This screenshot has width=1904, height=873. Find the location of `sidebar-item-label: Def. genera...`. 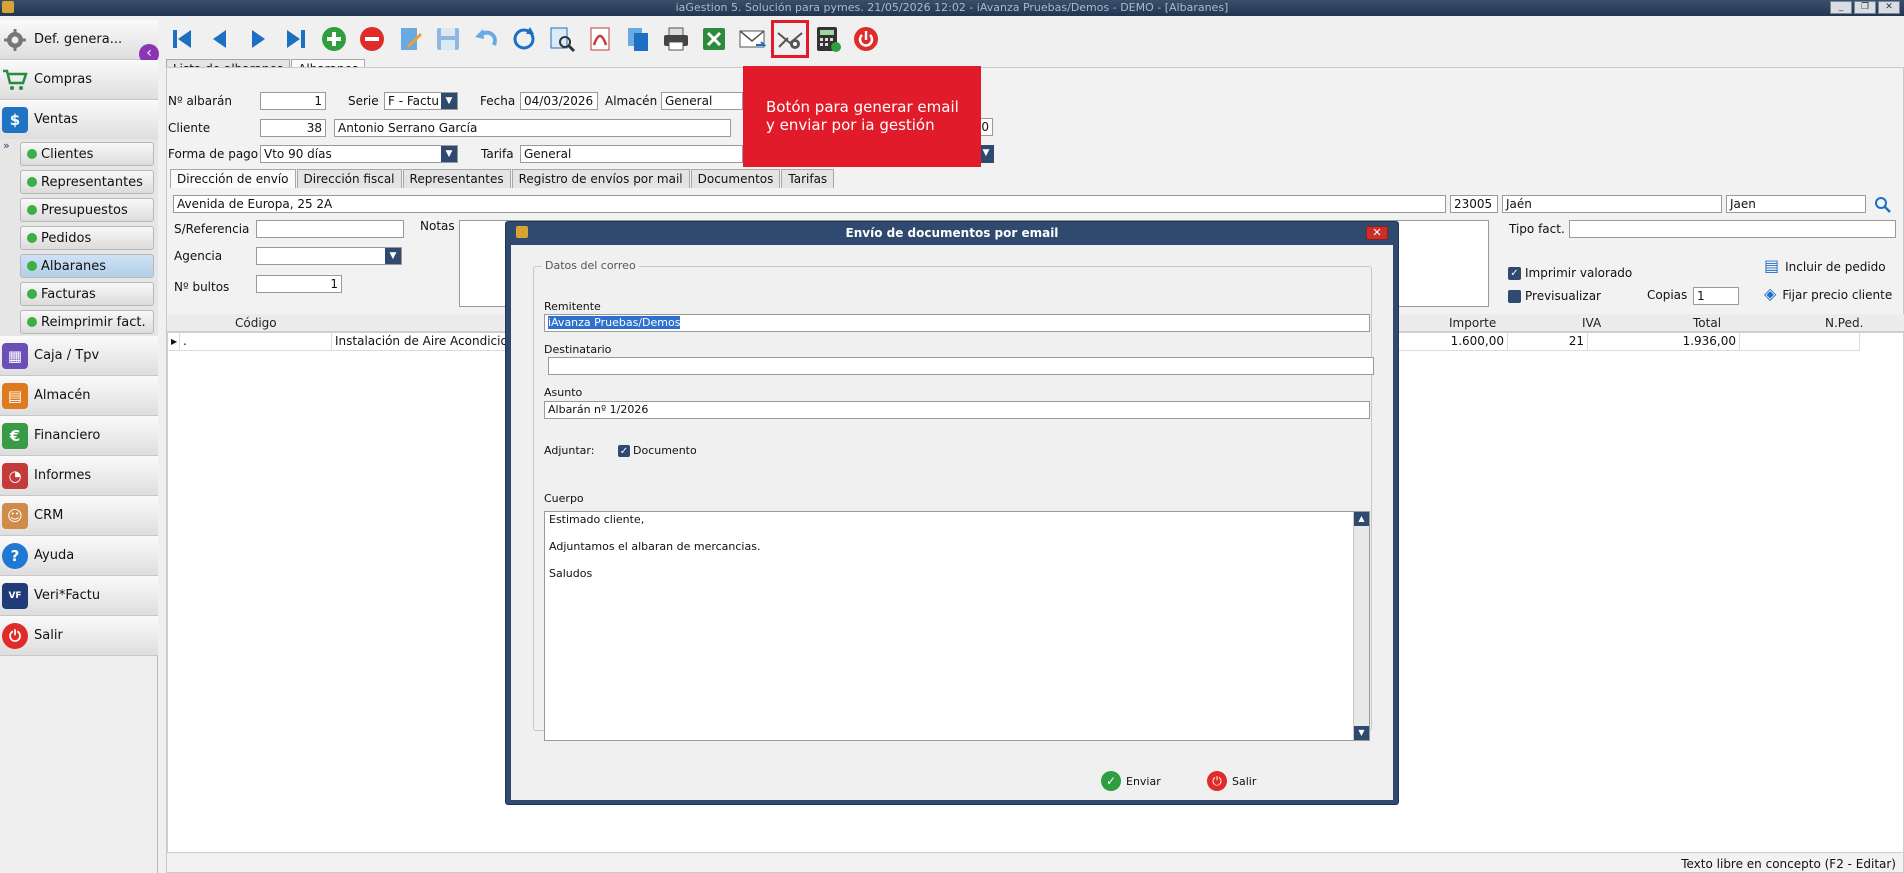

sidebar-item-label: Def. genera... is located at coordinates (78, 39).